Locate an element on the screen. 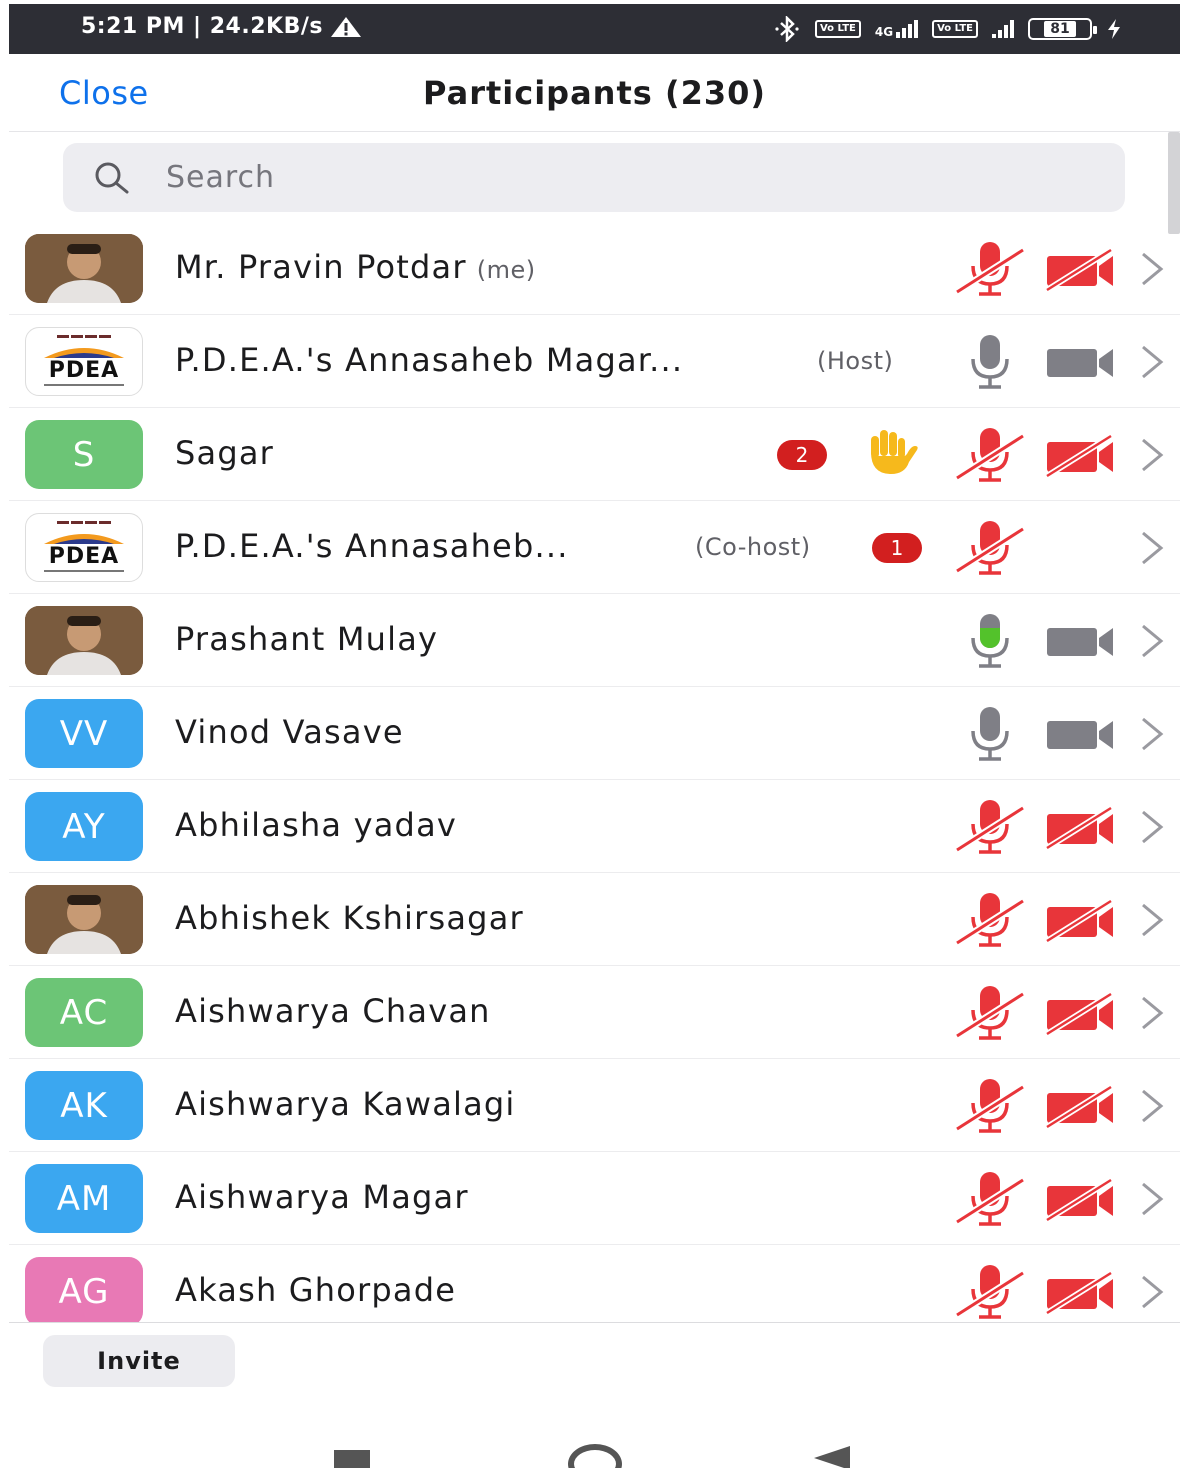 Image resolution: width=1182 pixels, height=1468 pixels. participant-row: AY Abhilasha yadav is located at coordinates (594, 826).